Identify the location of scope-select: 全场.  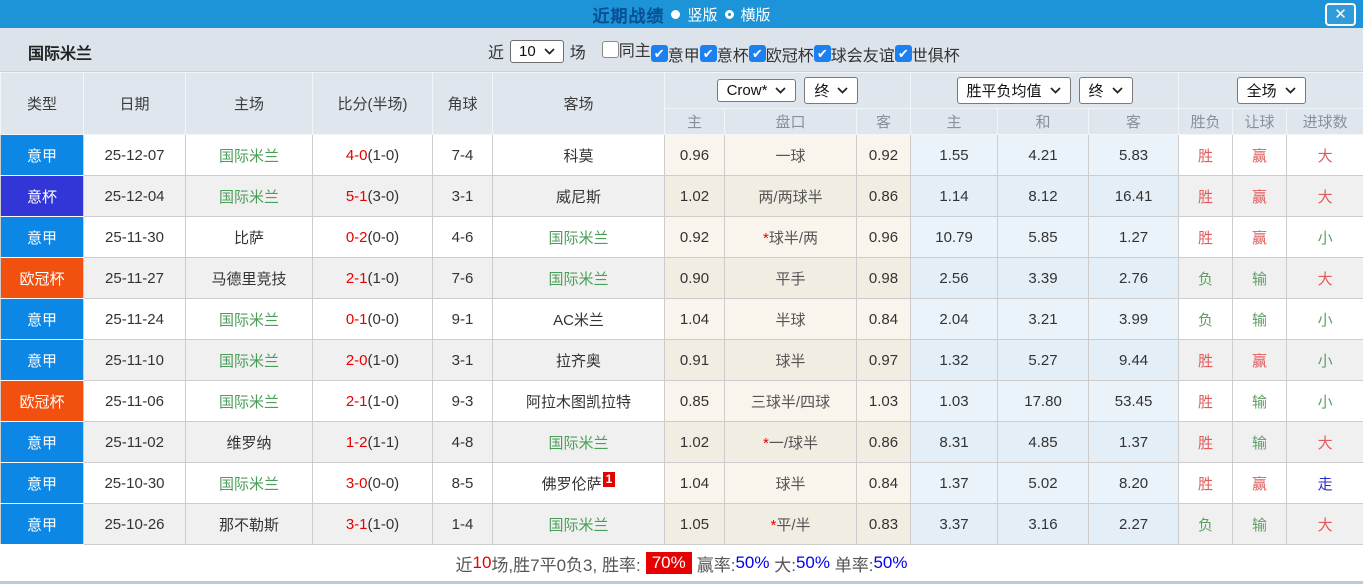
(1271, 90).